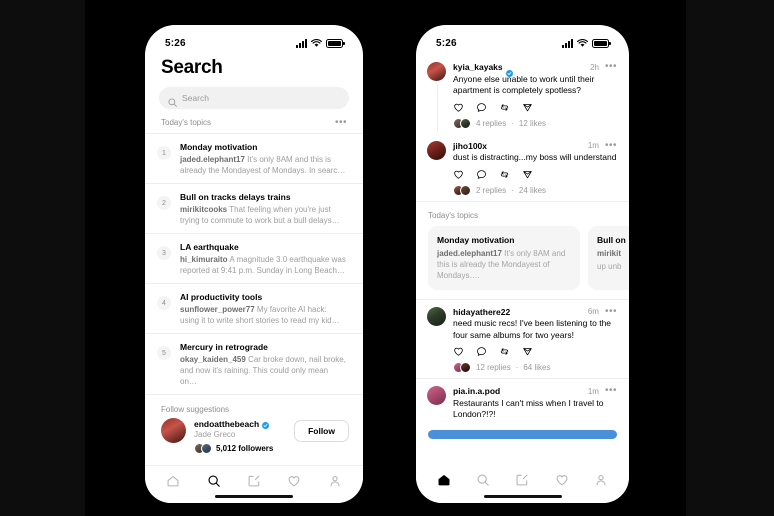 The image size is (774, 516). I want to click on topic-card: Bull on mirikit up unb, so click(608, 257).